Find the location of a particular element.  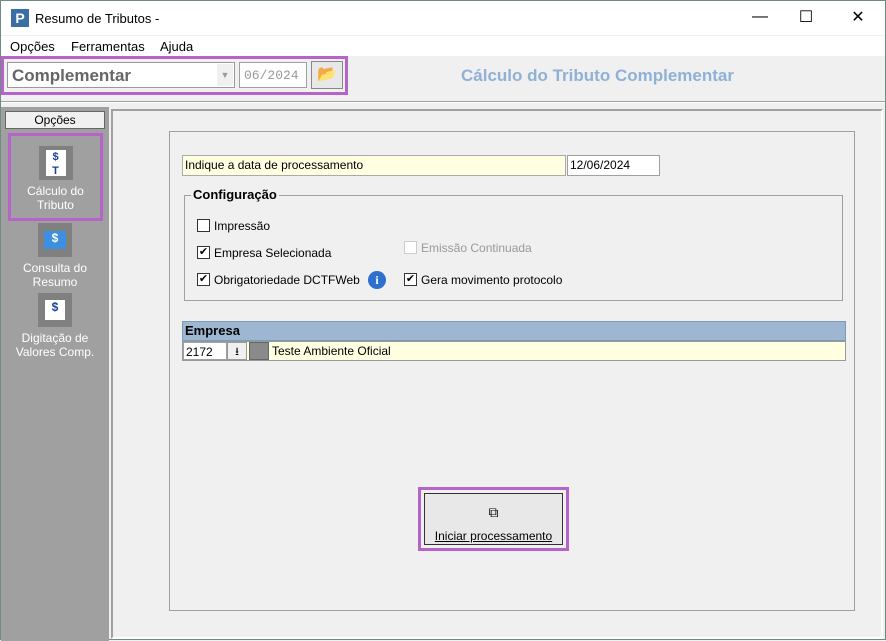

copy-icon: ⧉ is located at coordinates (493, 512).